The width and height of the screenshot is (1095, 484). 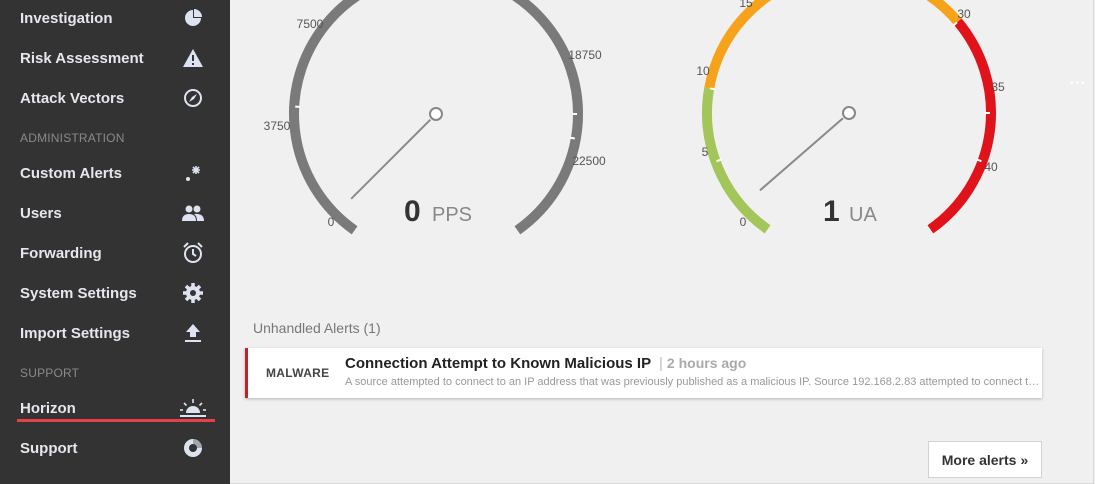 I want to click on gauge-pps-needle, so click(x=391, y=159).